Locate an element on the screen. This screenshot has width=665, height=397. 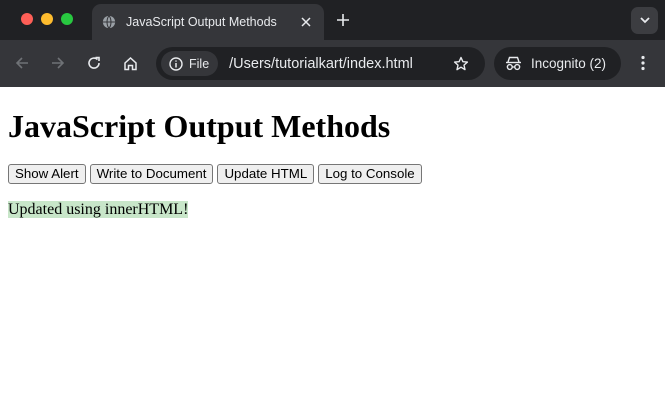
tab-search-button is located at coordinates (644, 20).